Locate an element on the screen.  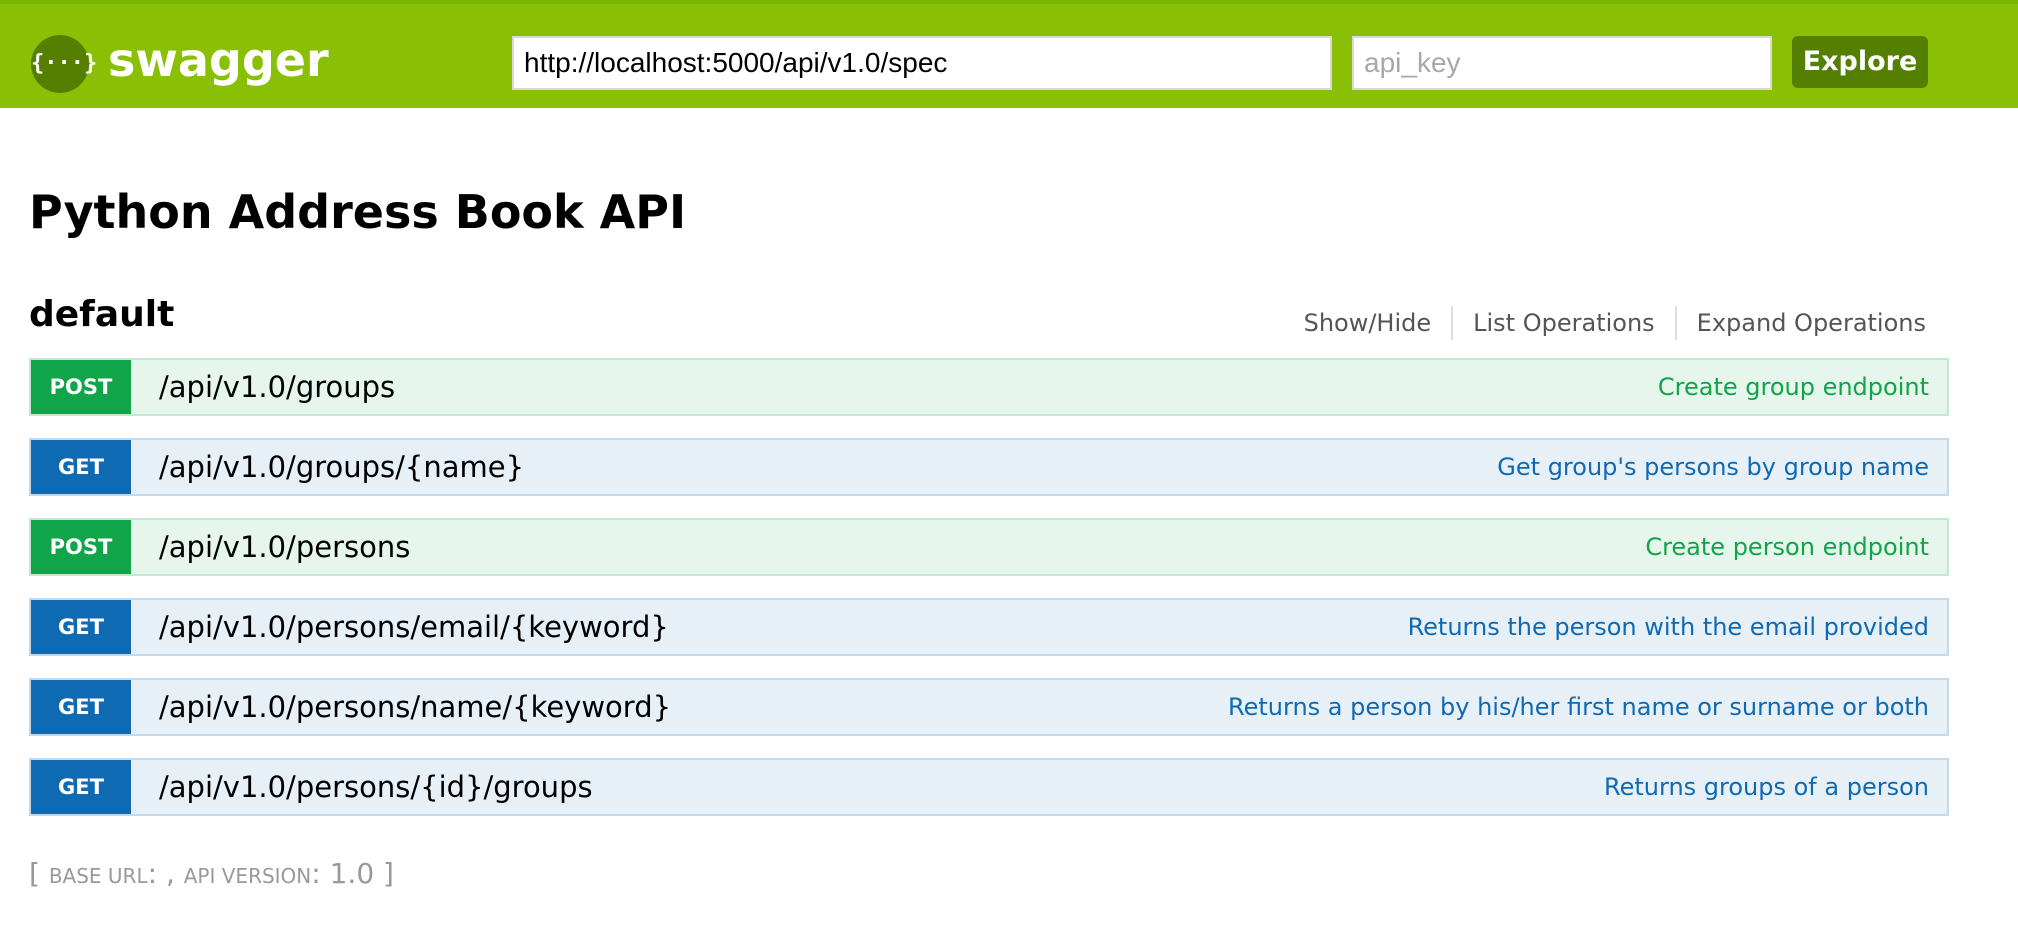
api-version-value: : 1.0 is located at coordinates (343, 873).